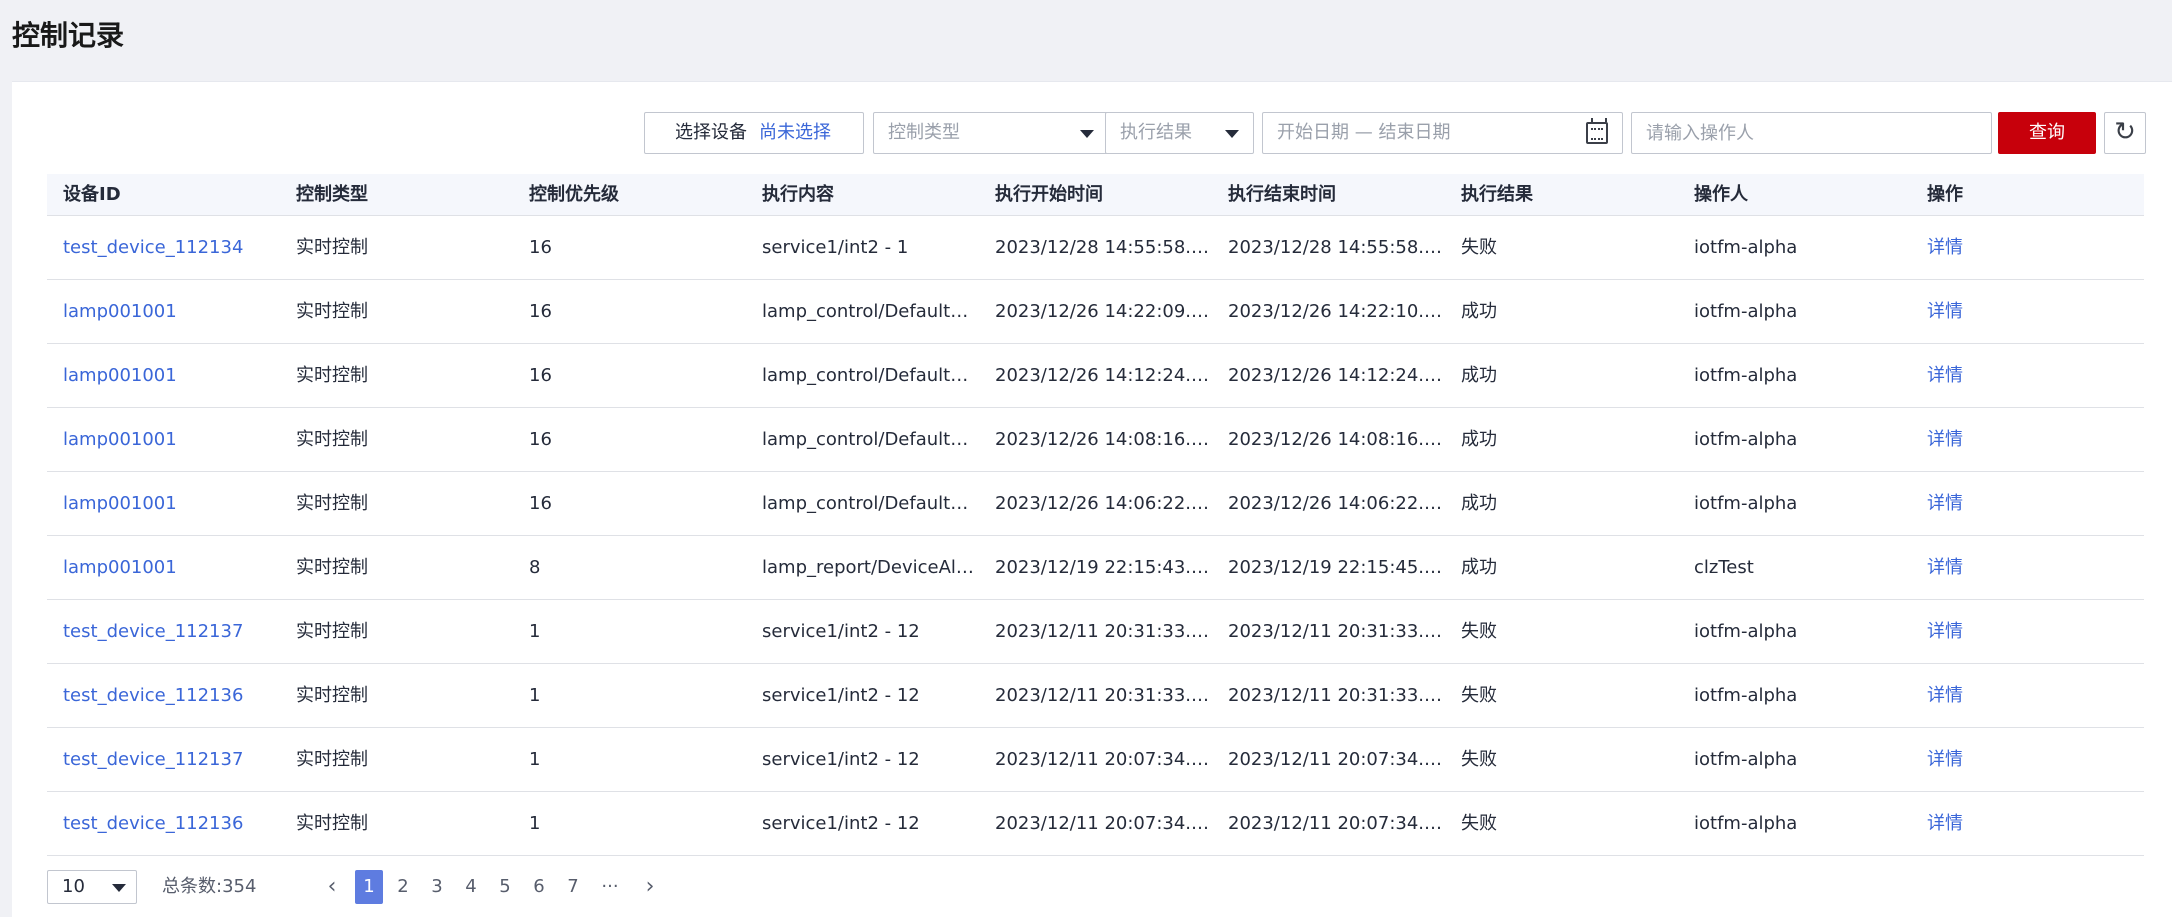  Describe the element at coordinates (2047, 133) in the screenshot. I see `query-button: 查询` at that location.